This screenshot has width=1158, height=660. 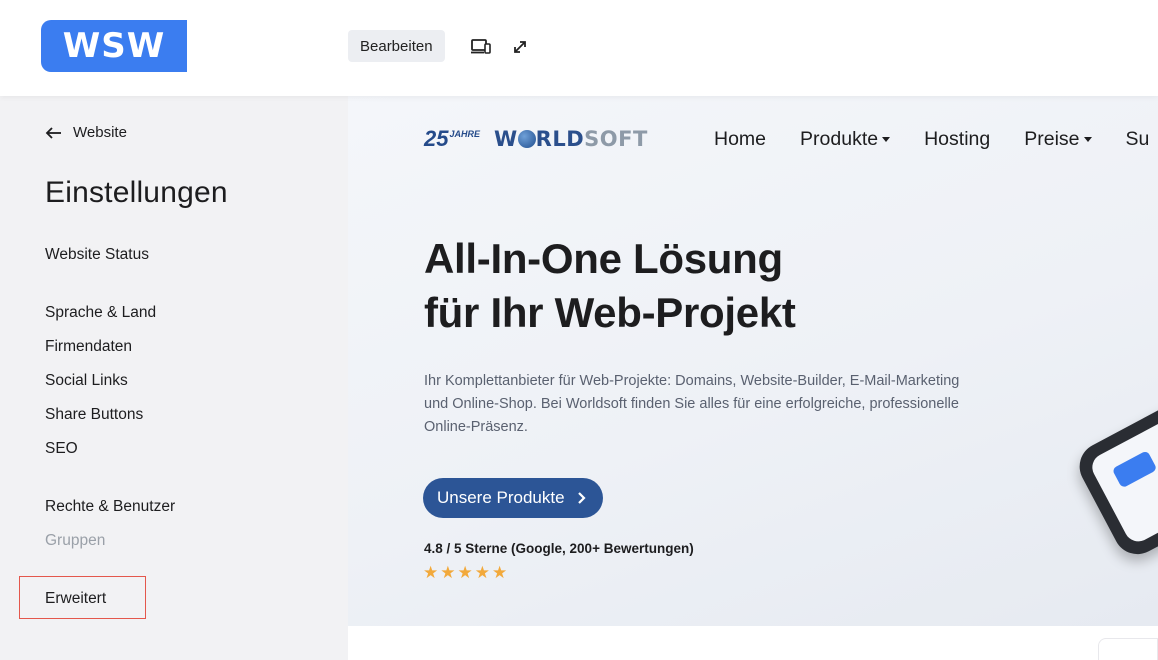 What do you see at coordinates (100, 132) in the screenshot?
I see `back-link-label: Website` at bounding box center [100, 132].